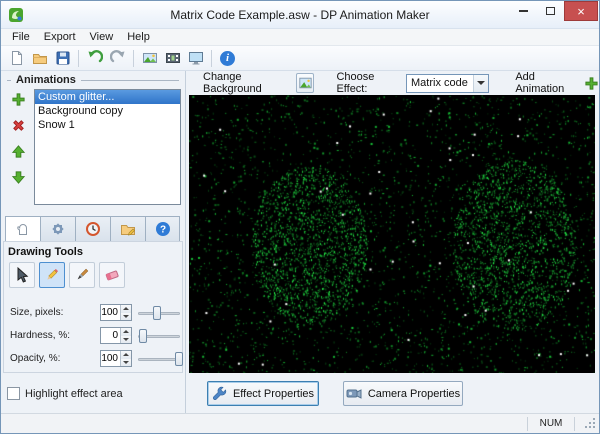  I want to click on open-file-icon, so click(39, 59).